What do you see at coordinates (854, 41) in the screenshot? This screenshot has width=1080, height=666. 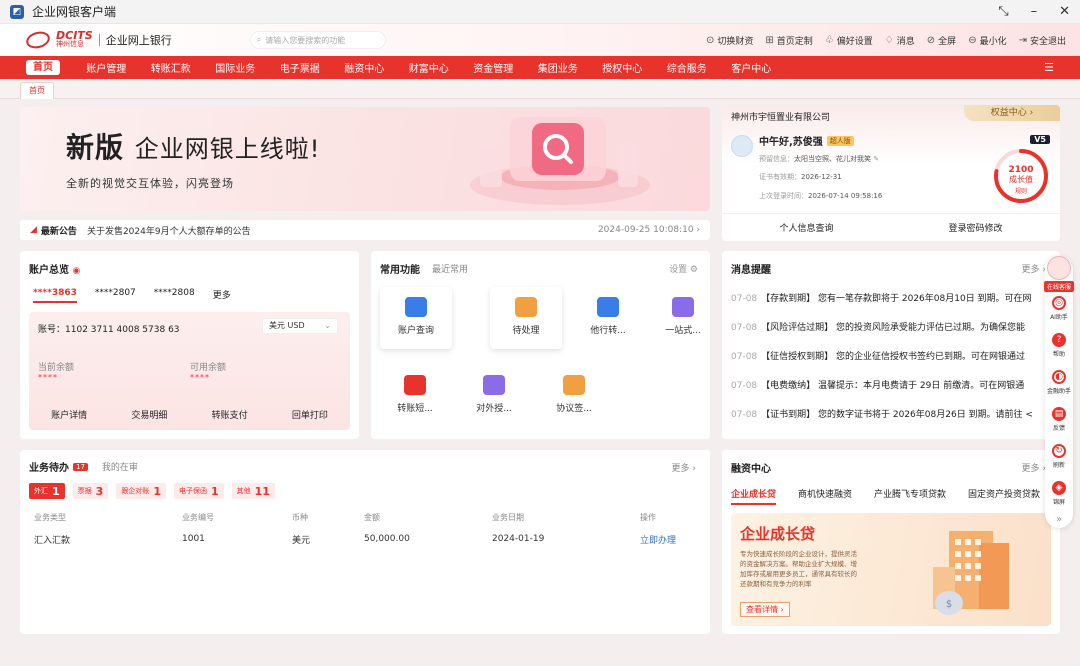 I see `header-tool-label: 偏好设置` at bounding box center [854, 41].